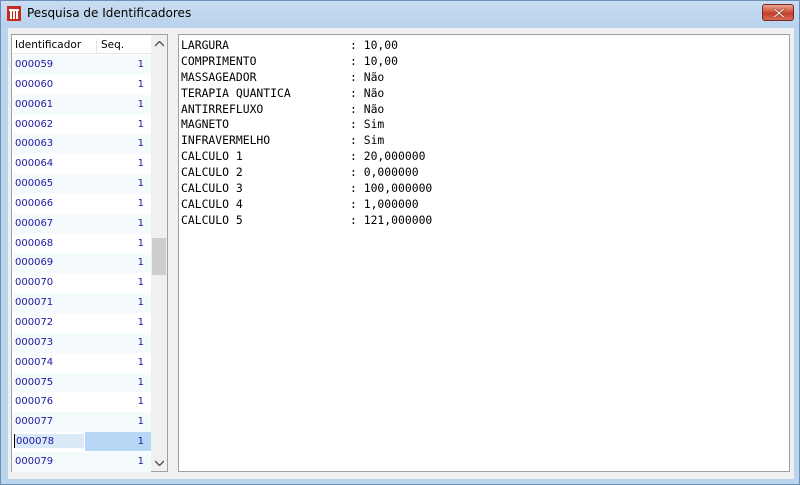  Describe the element at coordinates (34, 263) in the screenshot. I see `identifier-cell: 000069` at that location.